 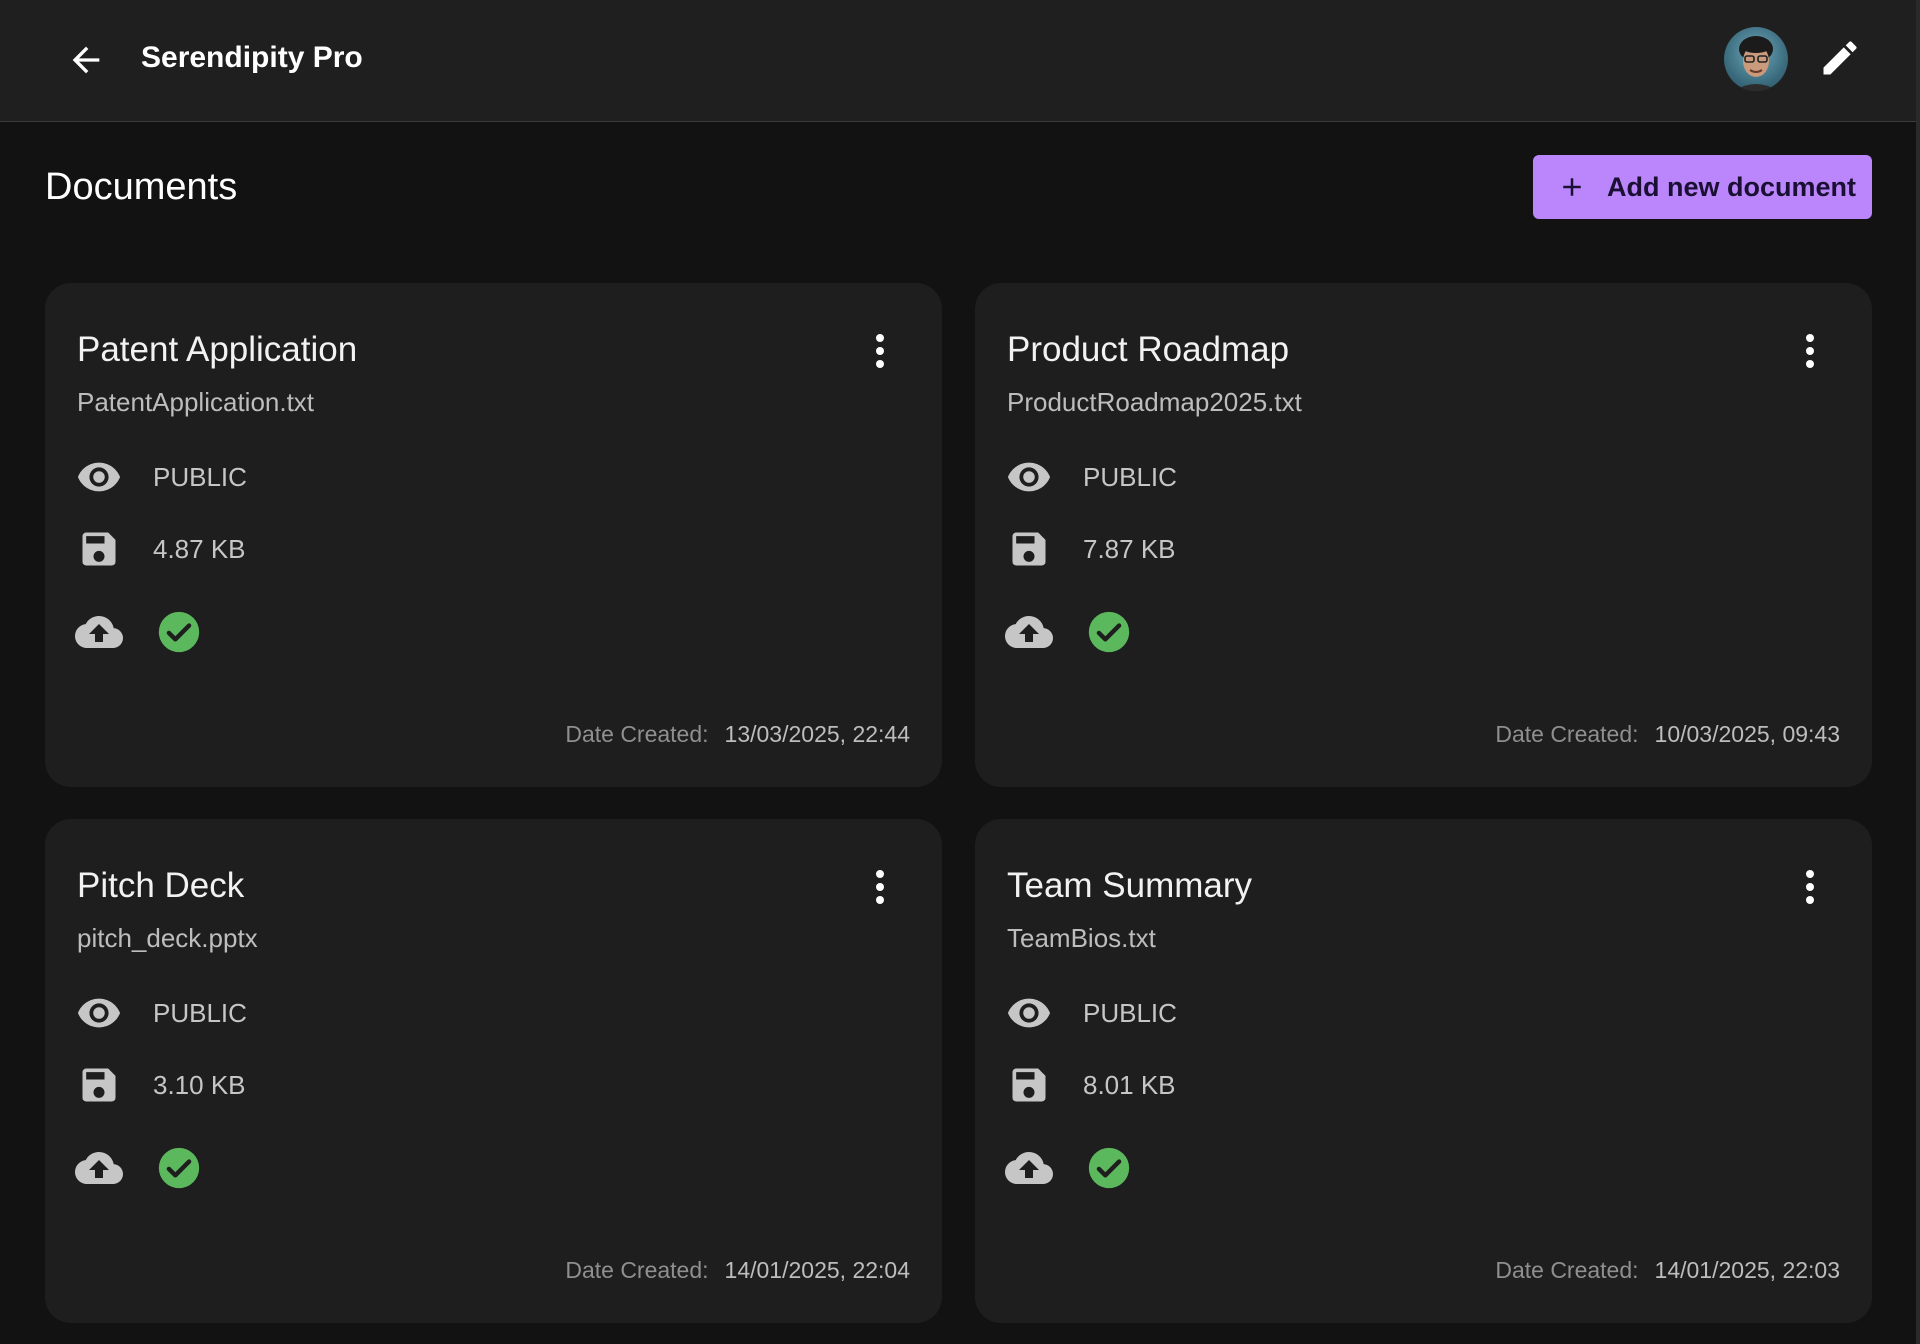 What do you see at coordinates (817, 1270) in the screenshot?
I see `date-created-value: 14/01/2025, 22:04` at bounding box center [817, 1270].